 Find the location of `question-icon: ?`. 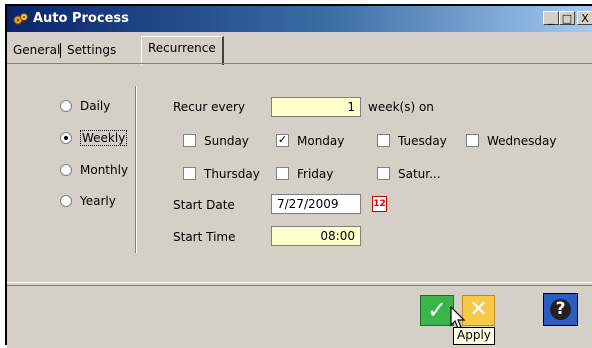

question-icon: ? is located at coordinates (560, 309).